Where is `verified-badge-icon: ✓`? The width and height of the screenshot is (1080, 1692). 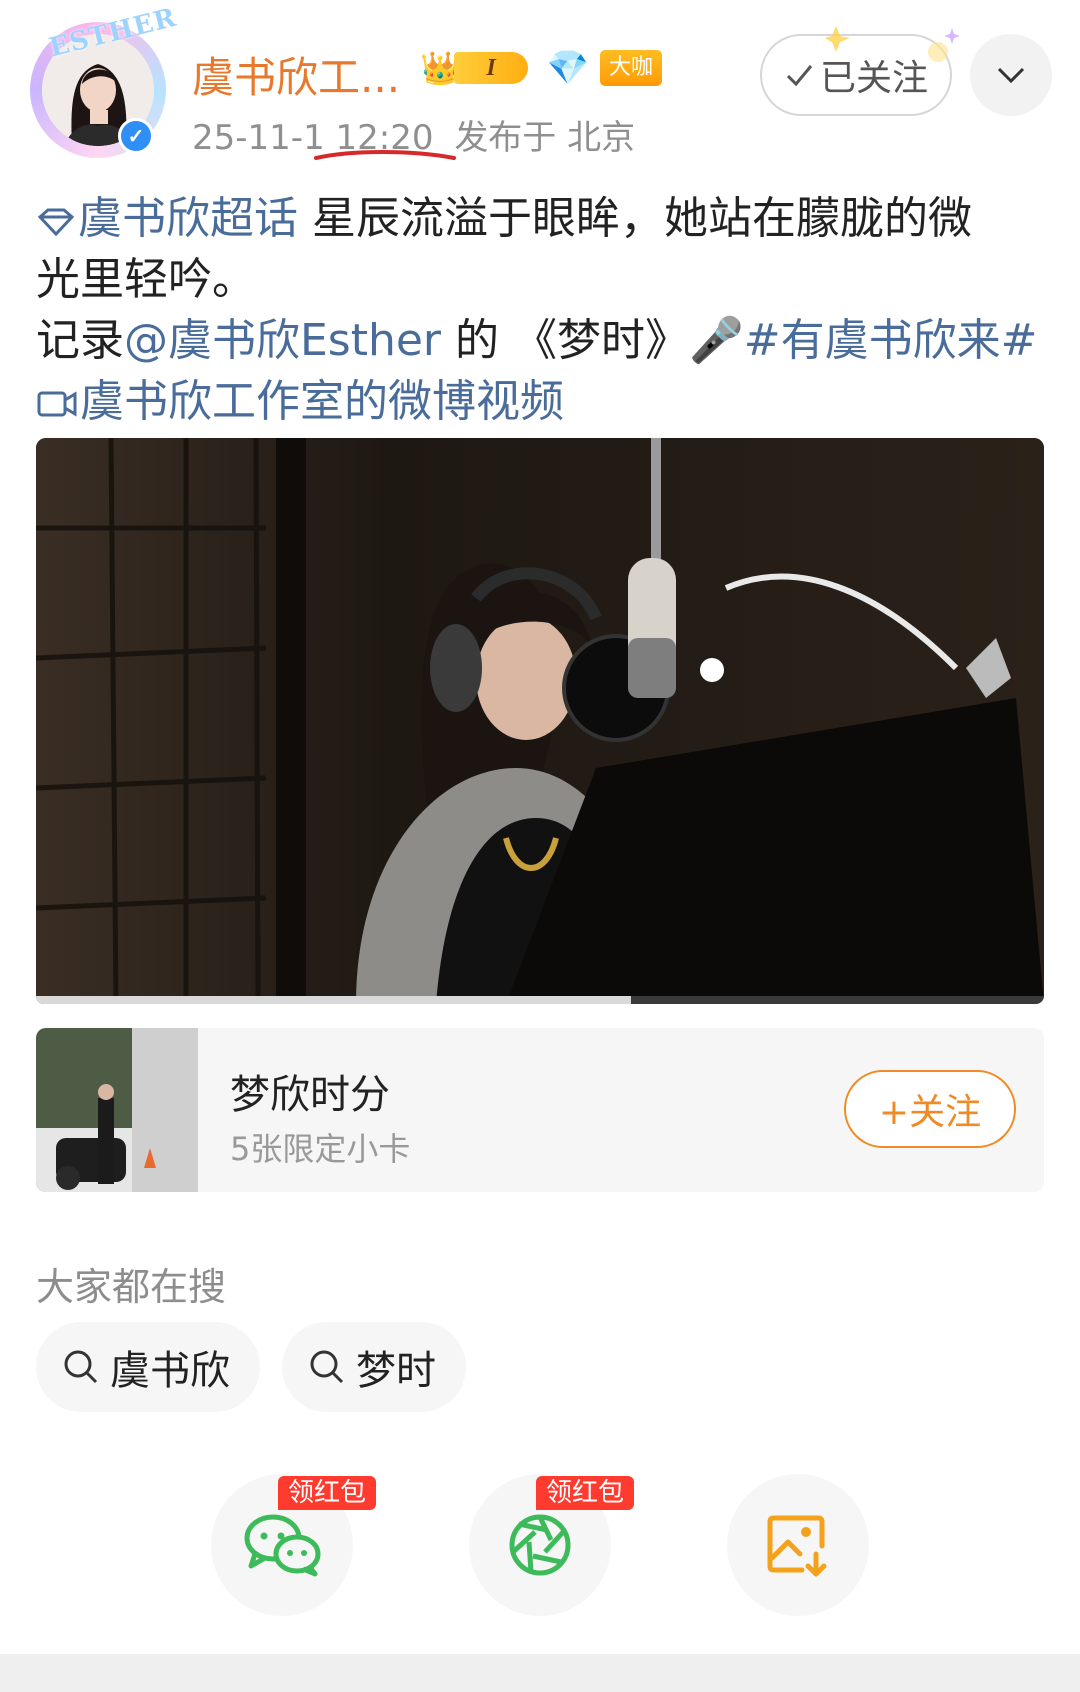 verified-badge-icon: ✓ is located at coordinates (136, 136).